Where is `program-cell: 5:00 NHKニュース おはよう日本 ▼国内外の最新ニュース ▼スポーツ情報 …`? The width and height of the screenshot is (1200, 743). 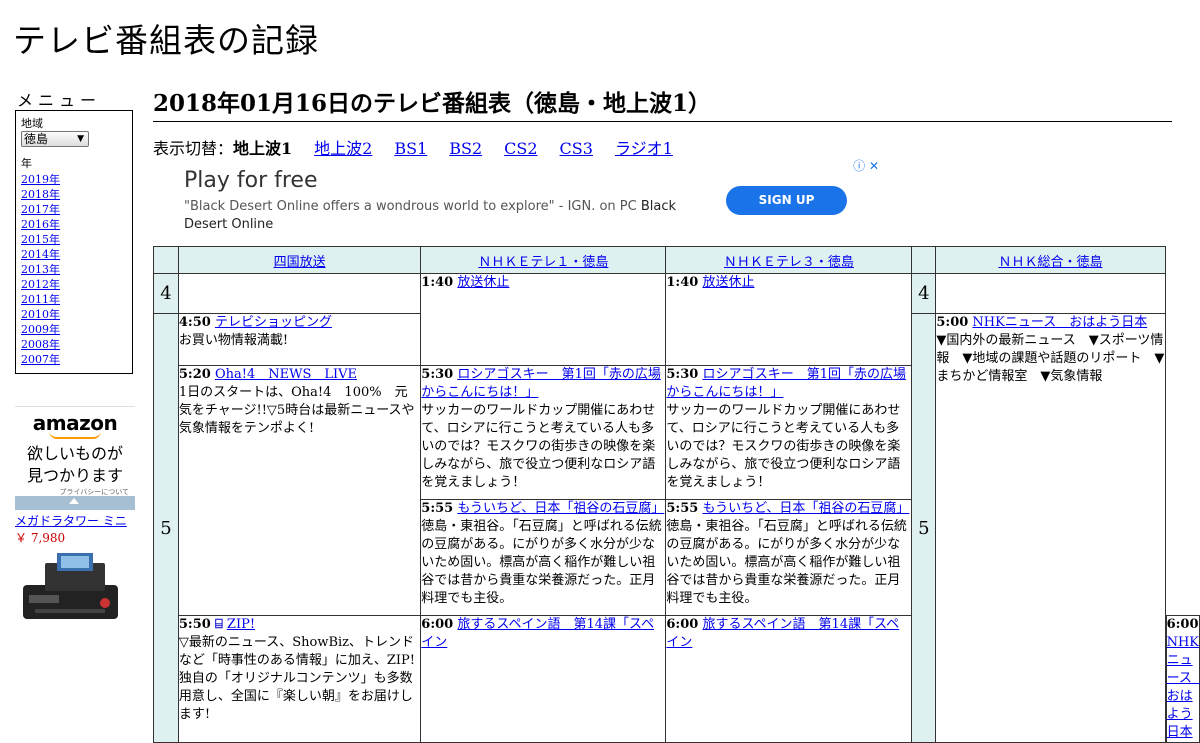
program-cell: 5:00 NHKニュース おはよう日本 ▼国内外の最新ニュース ▼スポーツ情報 … is located at coordinates (1050, 528).